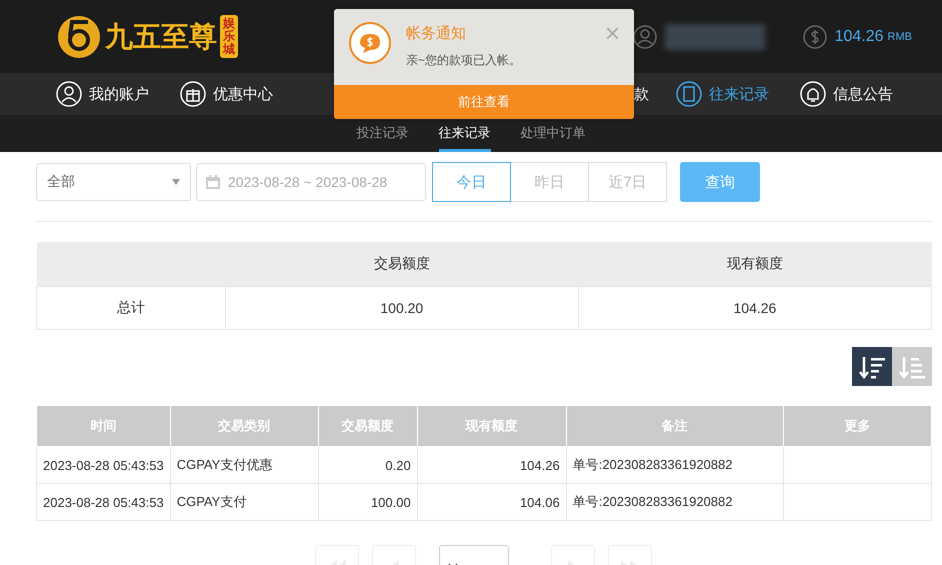  Describe the element at coordinates (370, 43) in the screenshot. I see `coin-chat-icon` at that location.